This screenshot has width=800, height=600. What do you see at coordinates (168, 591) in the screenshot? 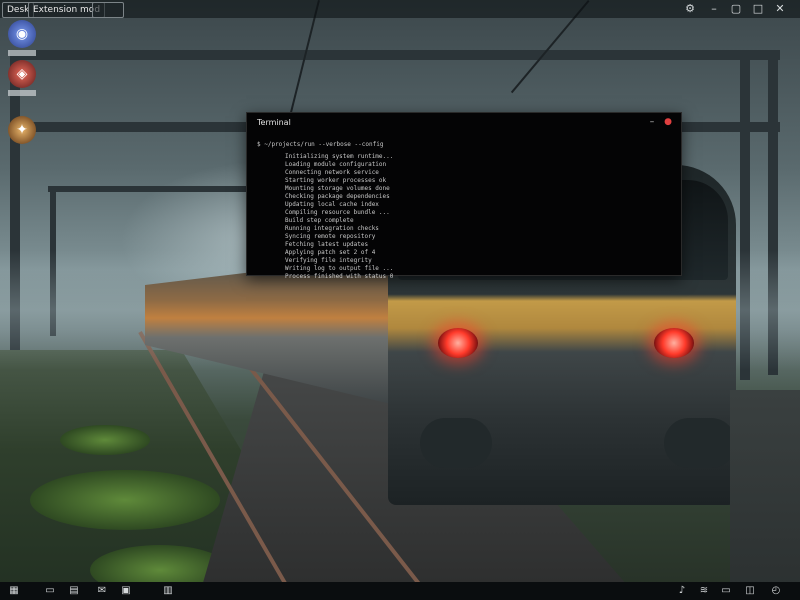
I see `inbox-icon: ▥` at bounding box center [168, 591].